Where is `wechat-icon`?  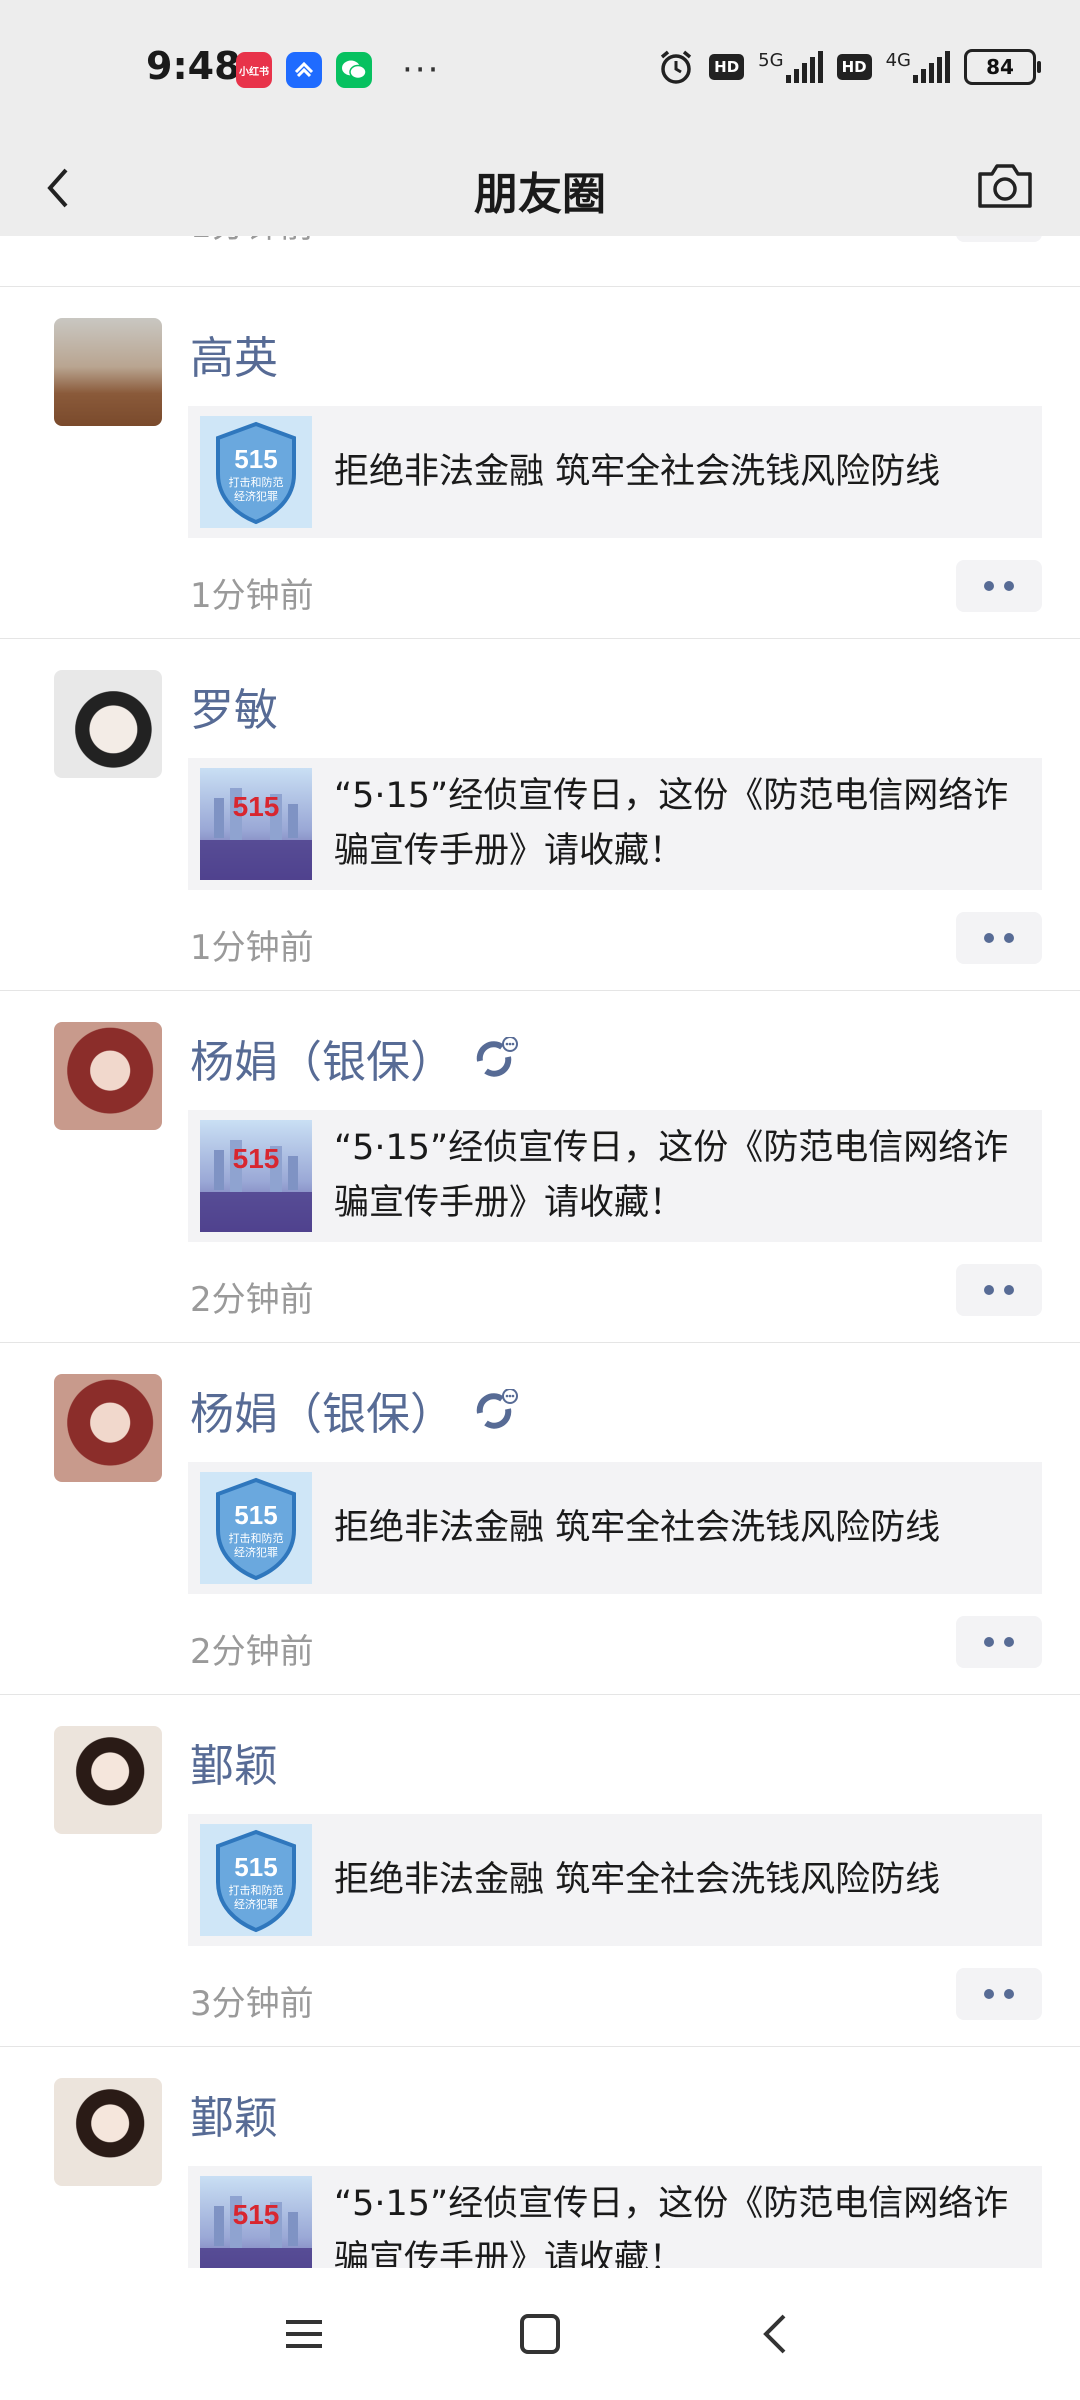
wechat-icon is located at coordinates (354, 70).